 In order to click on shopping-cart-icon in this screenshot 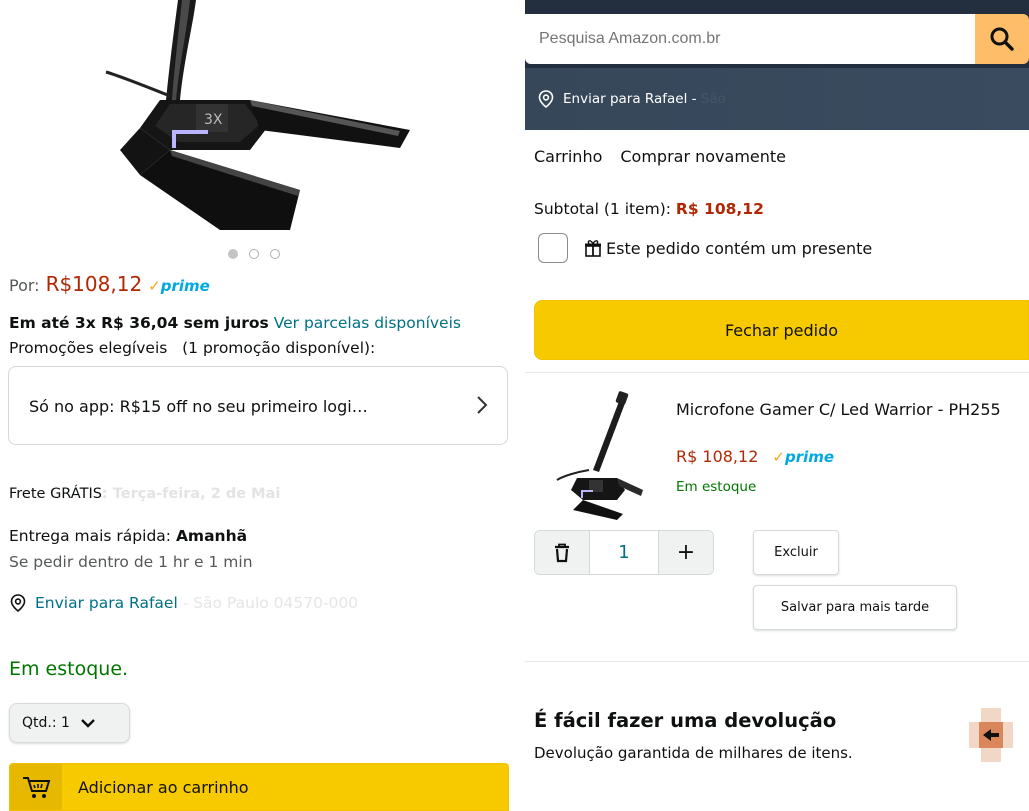, I will do `click(36, 787)`.